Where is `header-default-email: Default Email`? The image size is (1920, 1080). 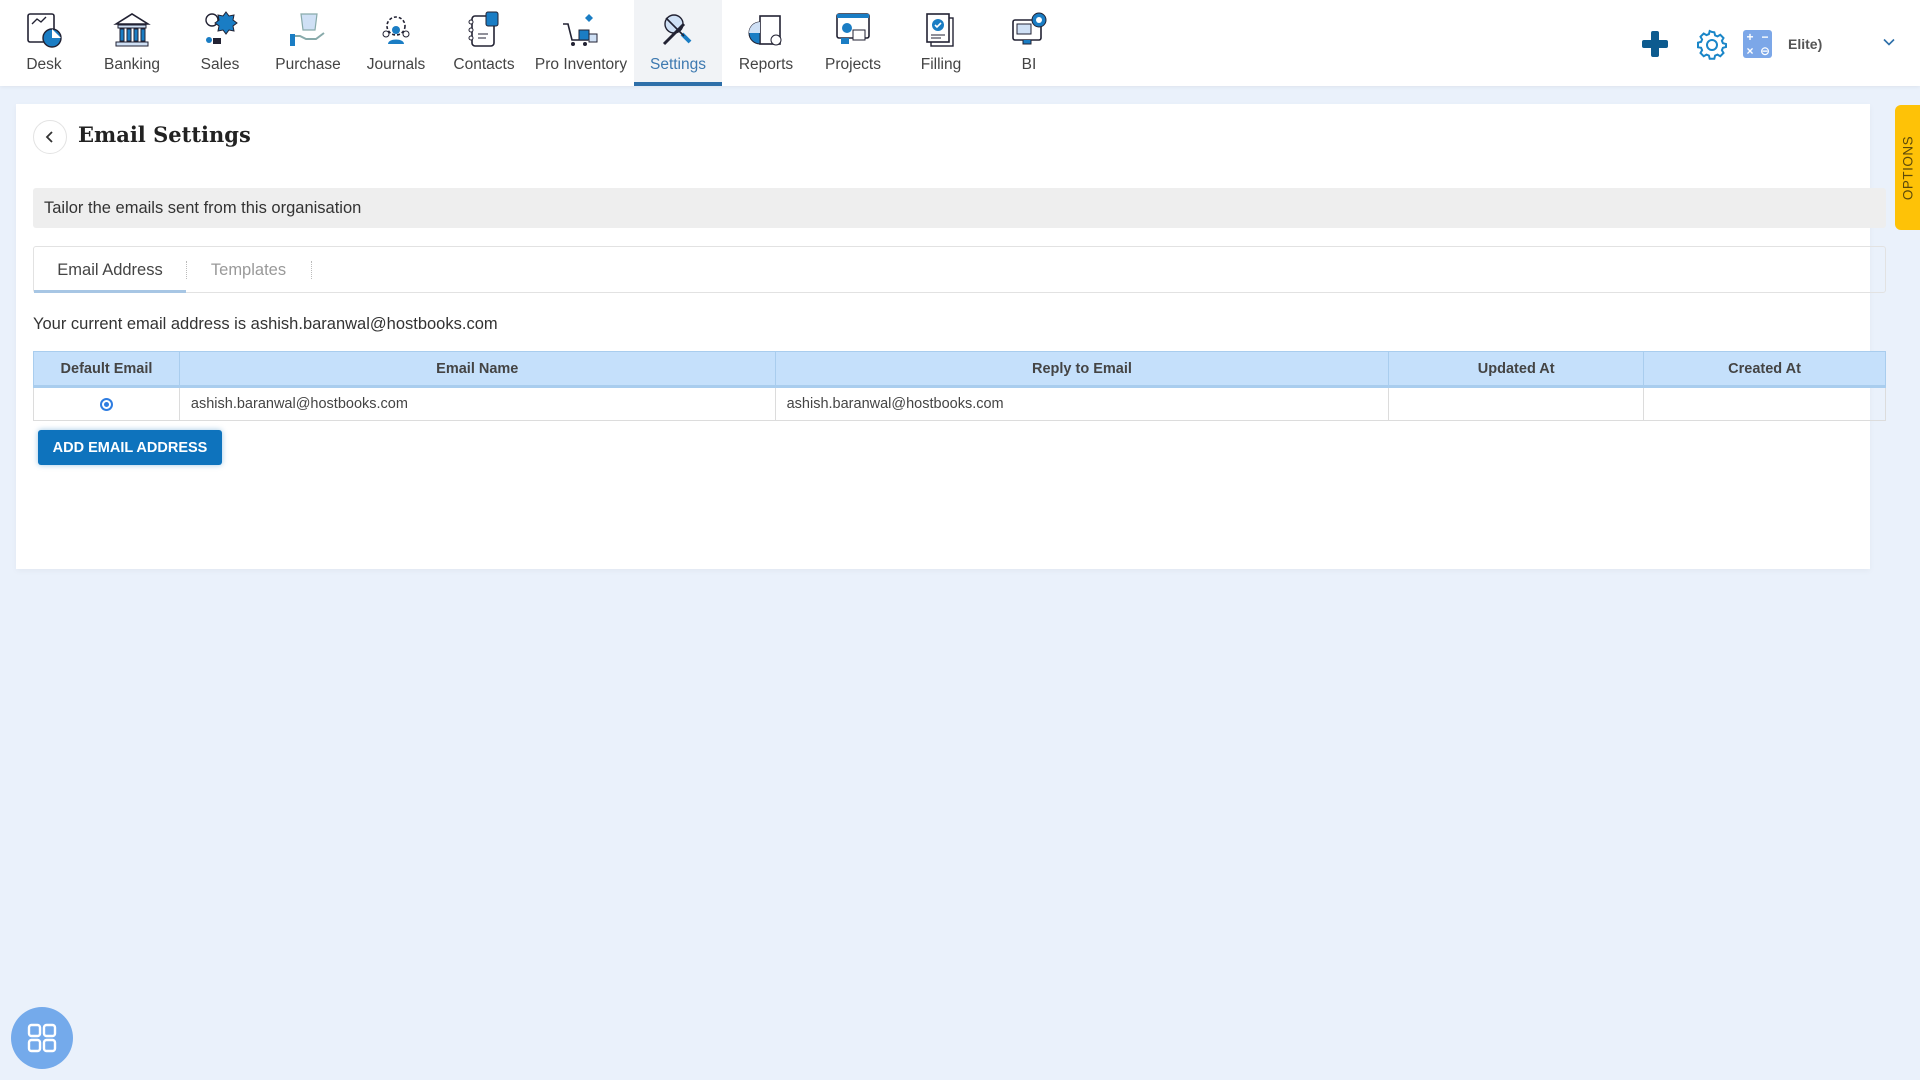 header-default-email: Default Email is located at coordinates (106, 369).